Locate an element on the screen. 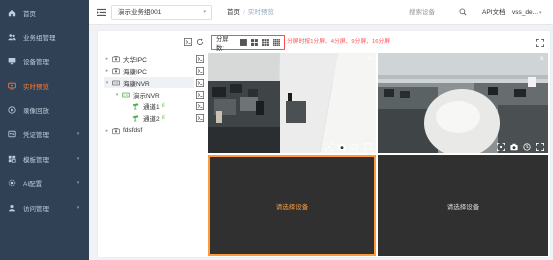 The height and width of the screenshot is (260, 553). video-controls is located at coordinates (349, 147).